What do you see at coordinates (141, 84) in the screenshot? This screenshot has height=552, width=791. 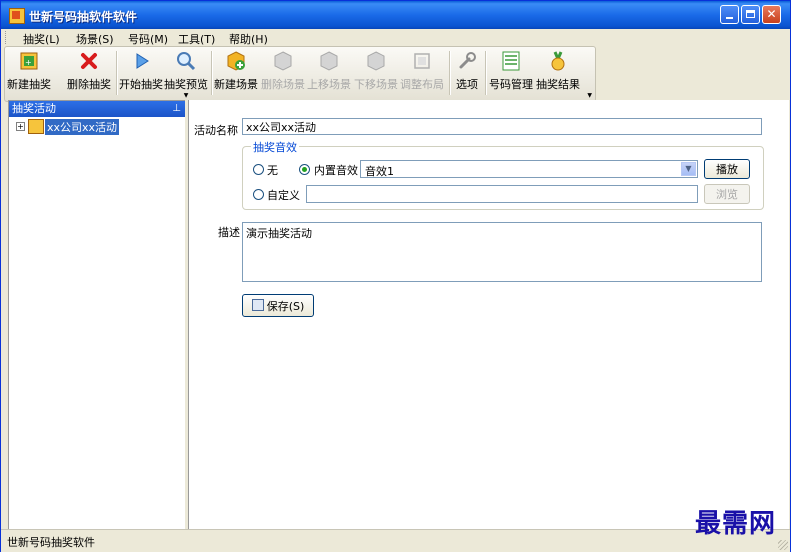 I see `start-draw-label: 开始抽奖` at bounding box center [141, 84].